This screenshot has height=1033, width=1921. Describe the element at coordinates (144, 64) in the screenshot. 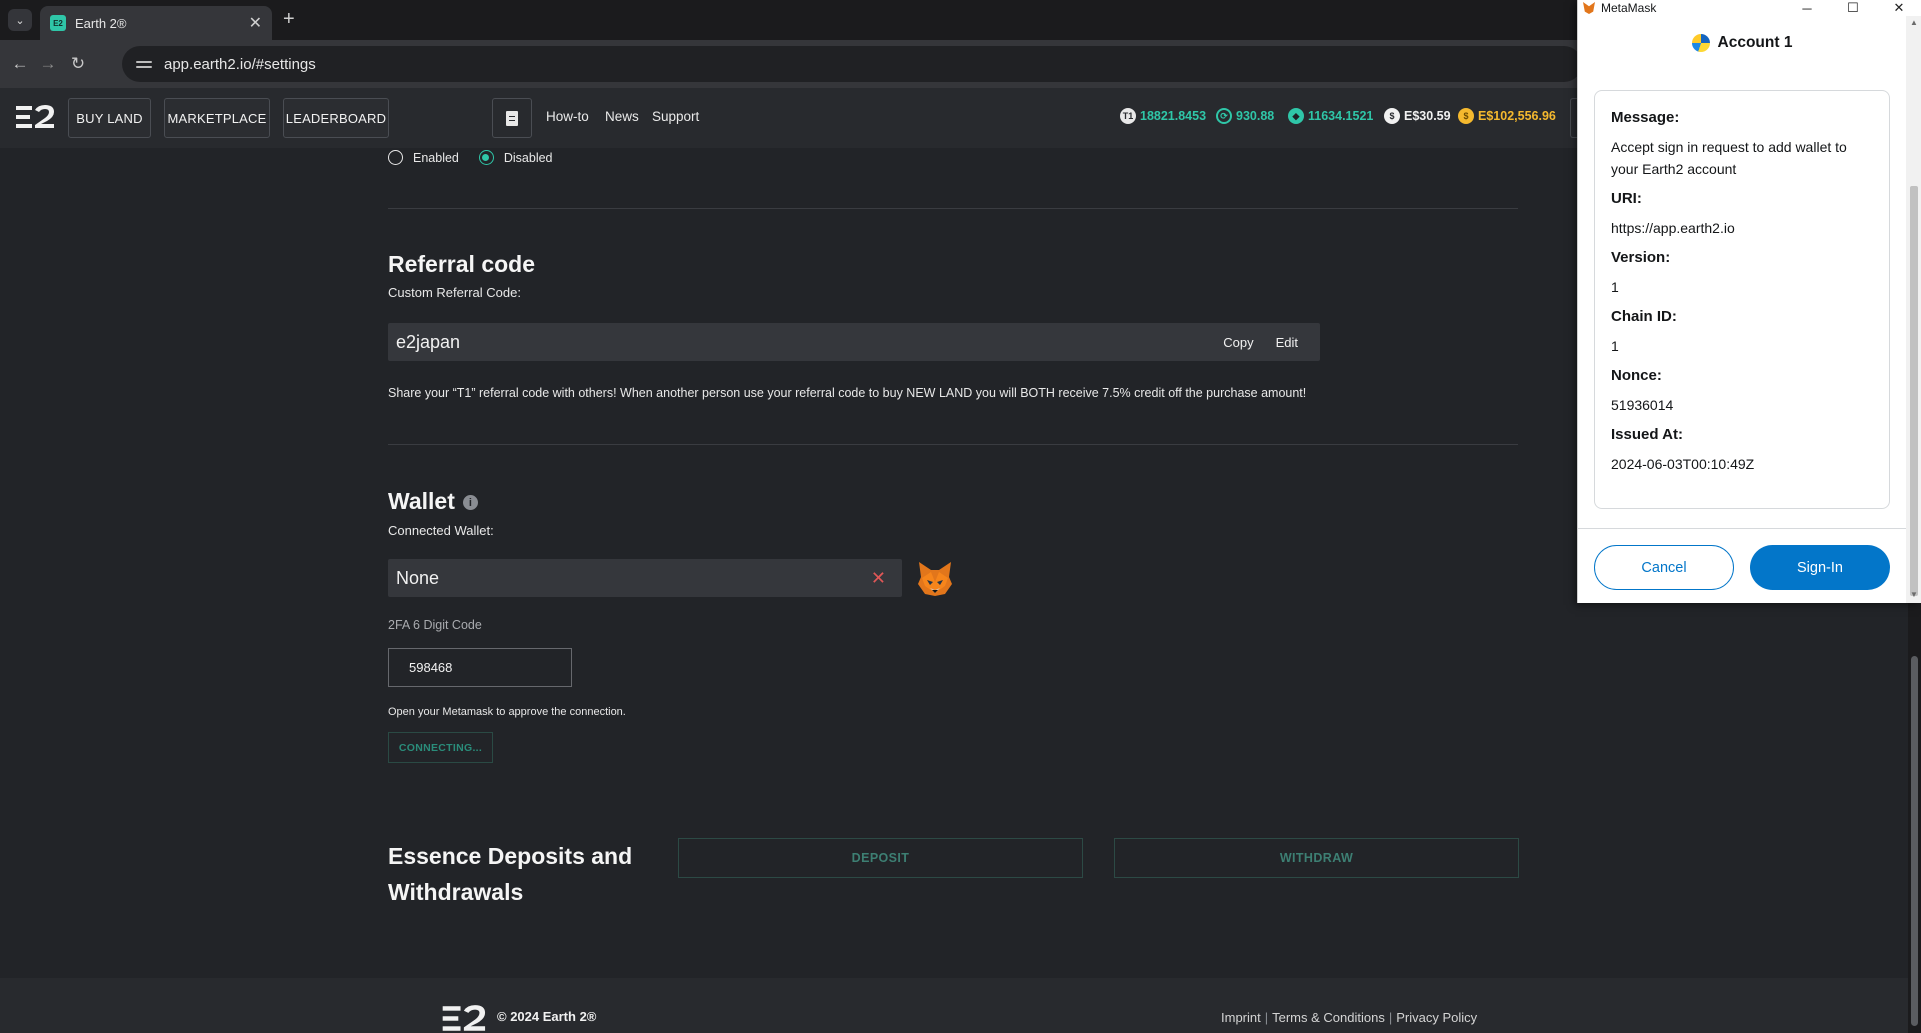

I see `site-info-icon` at that location.